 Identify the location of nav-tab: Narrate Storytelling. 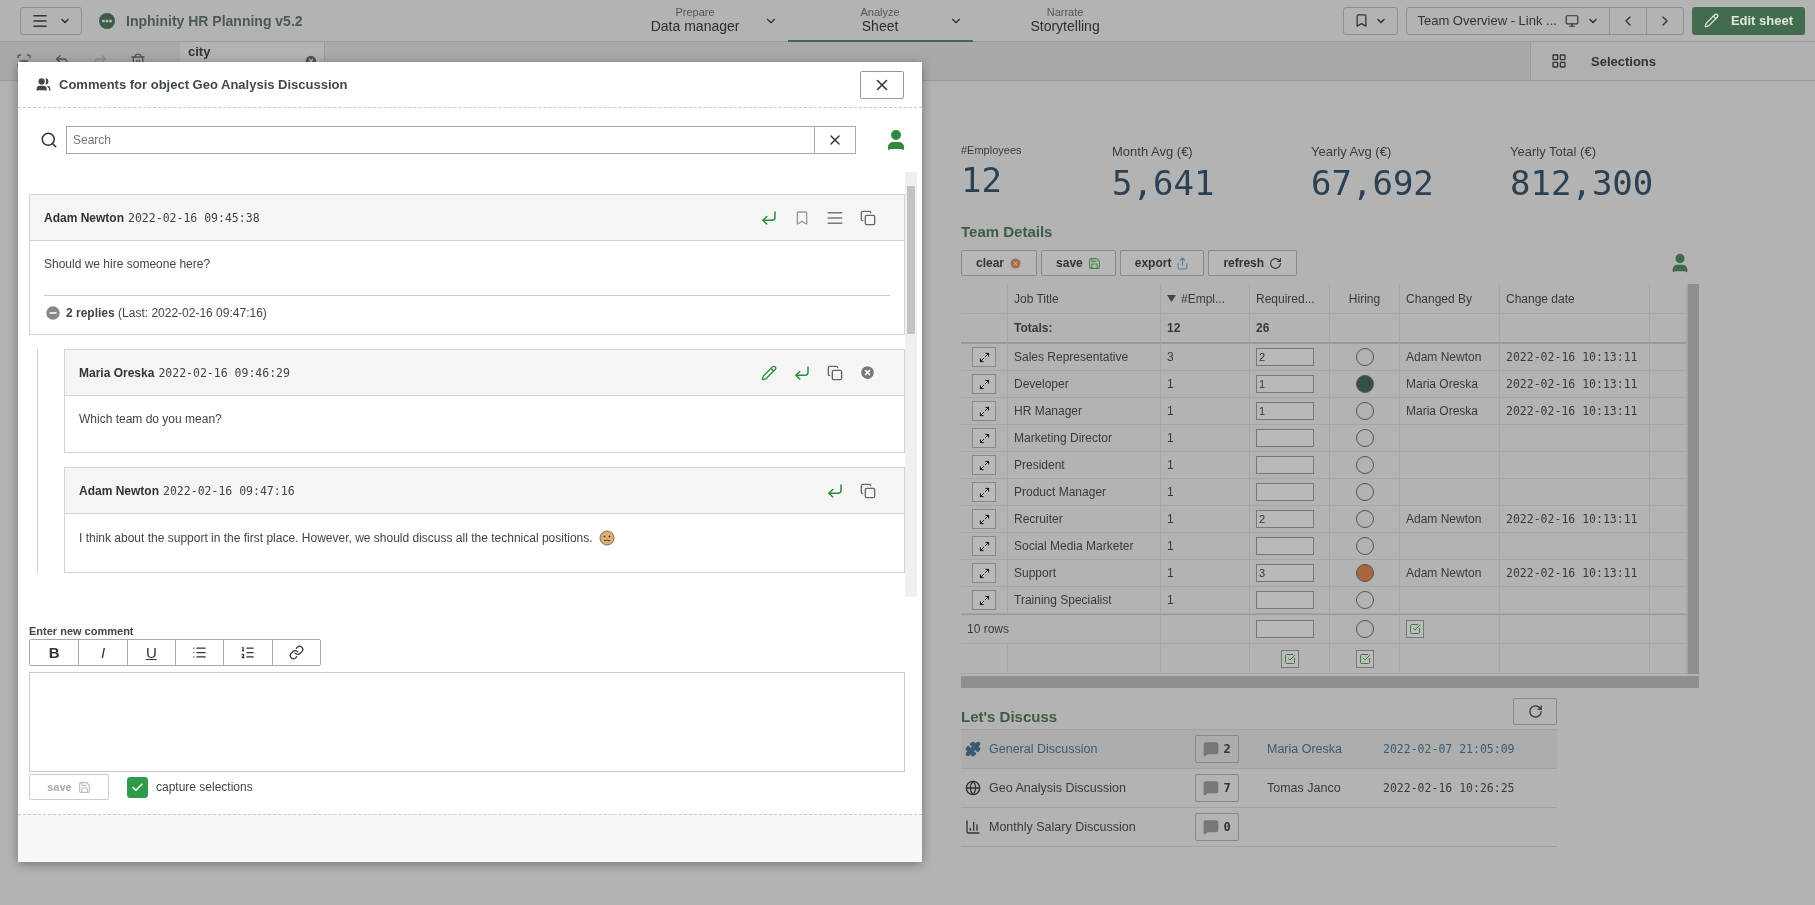
(1065, 21).